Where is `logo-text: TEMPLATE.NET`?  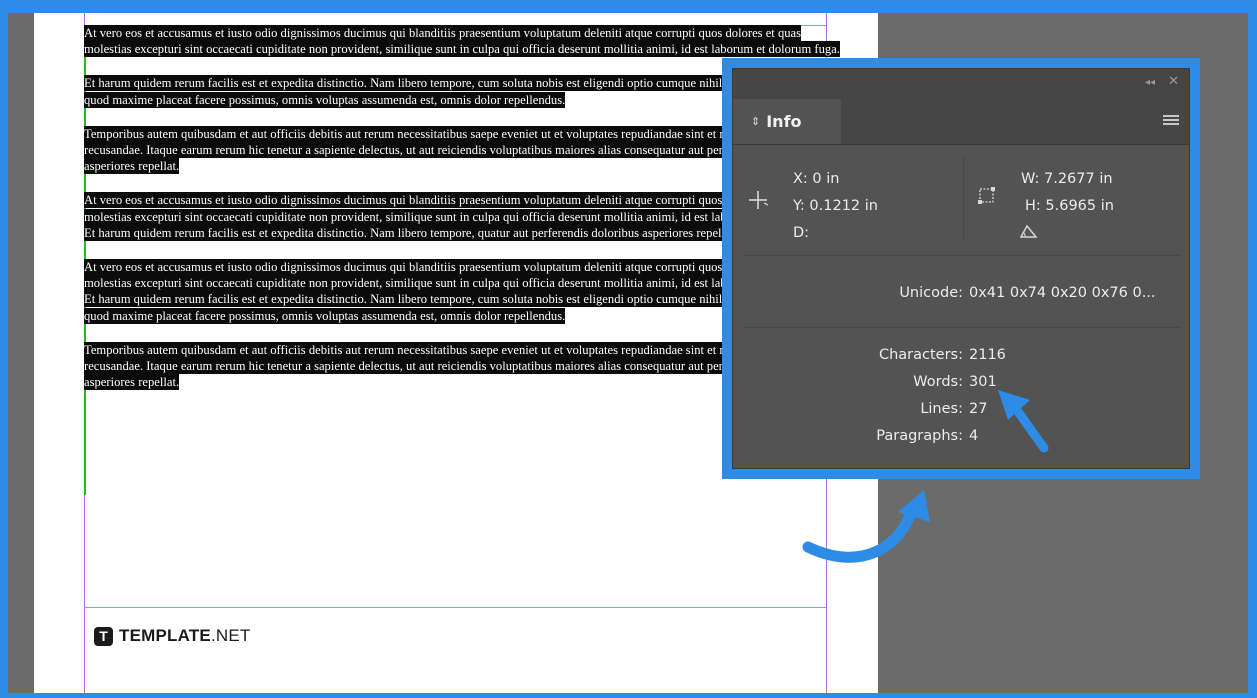
logo-text: TEMPLATE.NET is located at coordinates (184, 636).